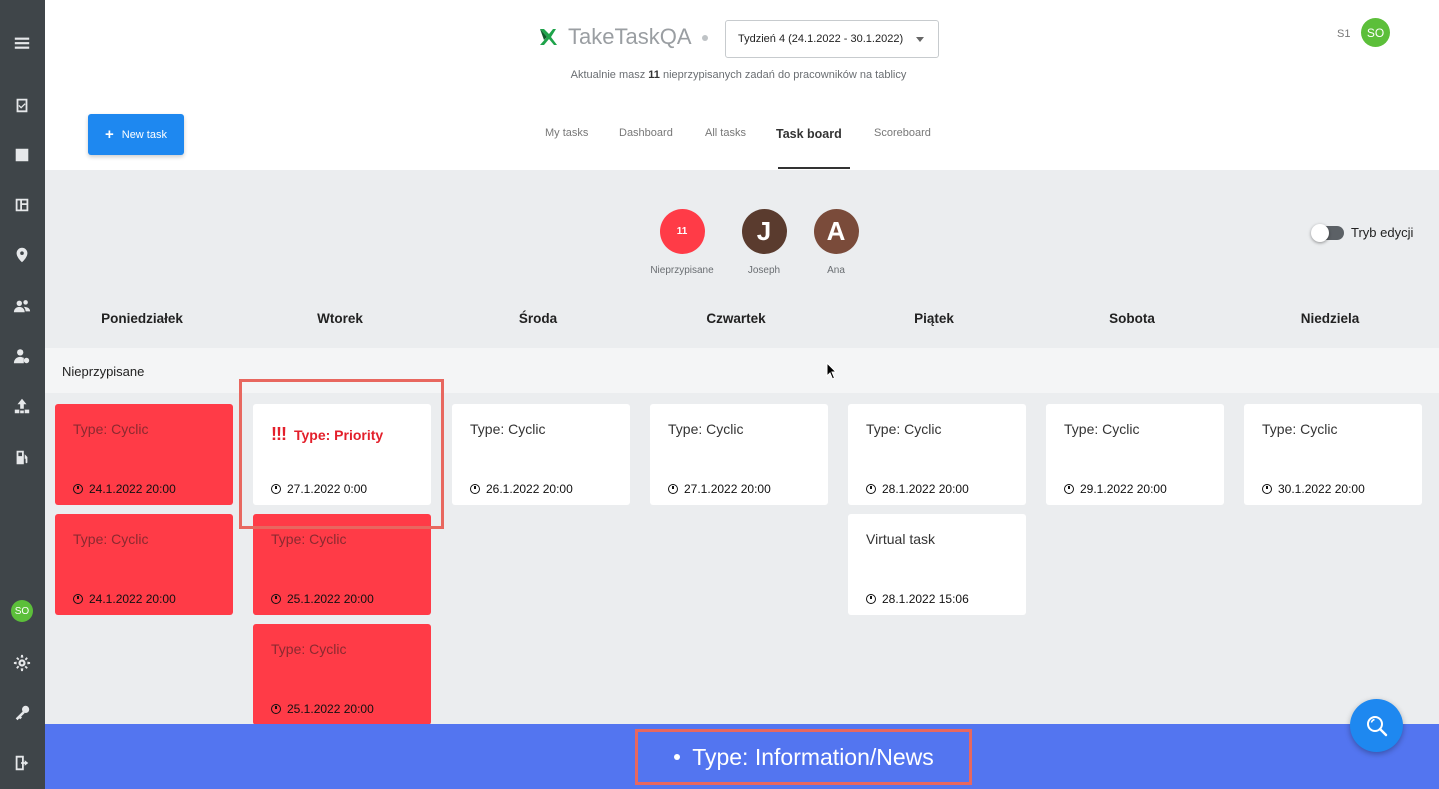 Image resolution: width=1439 pixels, height=789 pixels. Describe the element at coordinates (1330, 318) in the screenshot. I see `day-header: Niedziela` at that location.